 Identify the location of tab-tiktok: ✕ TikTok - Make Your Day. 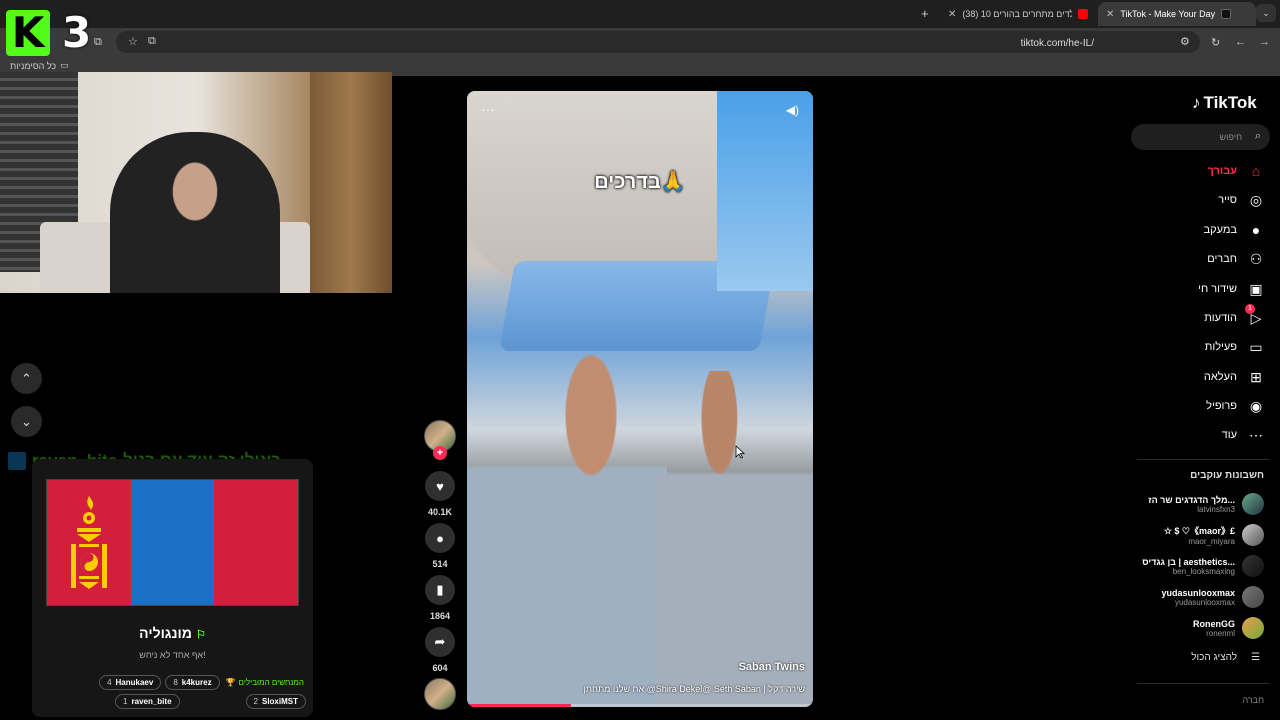
(1177, 14).